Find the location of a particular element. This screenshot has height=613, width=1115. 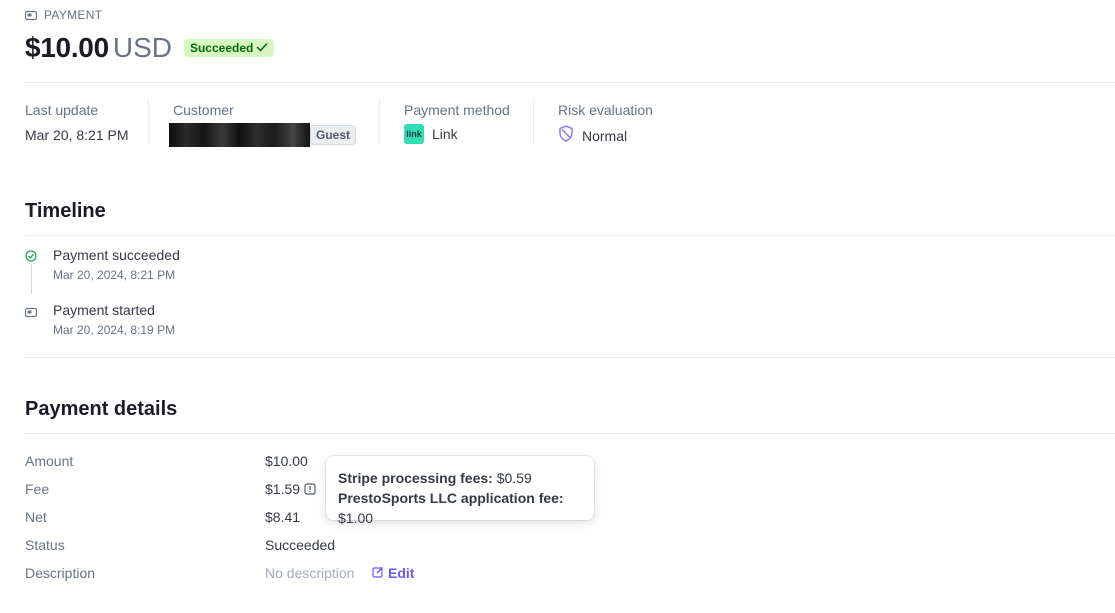

last-update-value: Mar 20, 8:21 PM is located at coordinates (77, 135).